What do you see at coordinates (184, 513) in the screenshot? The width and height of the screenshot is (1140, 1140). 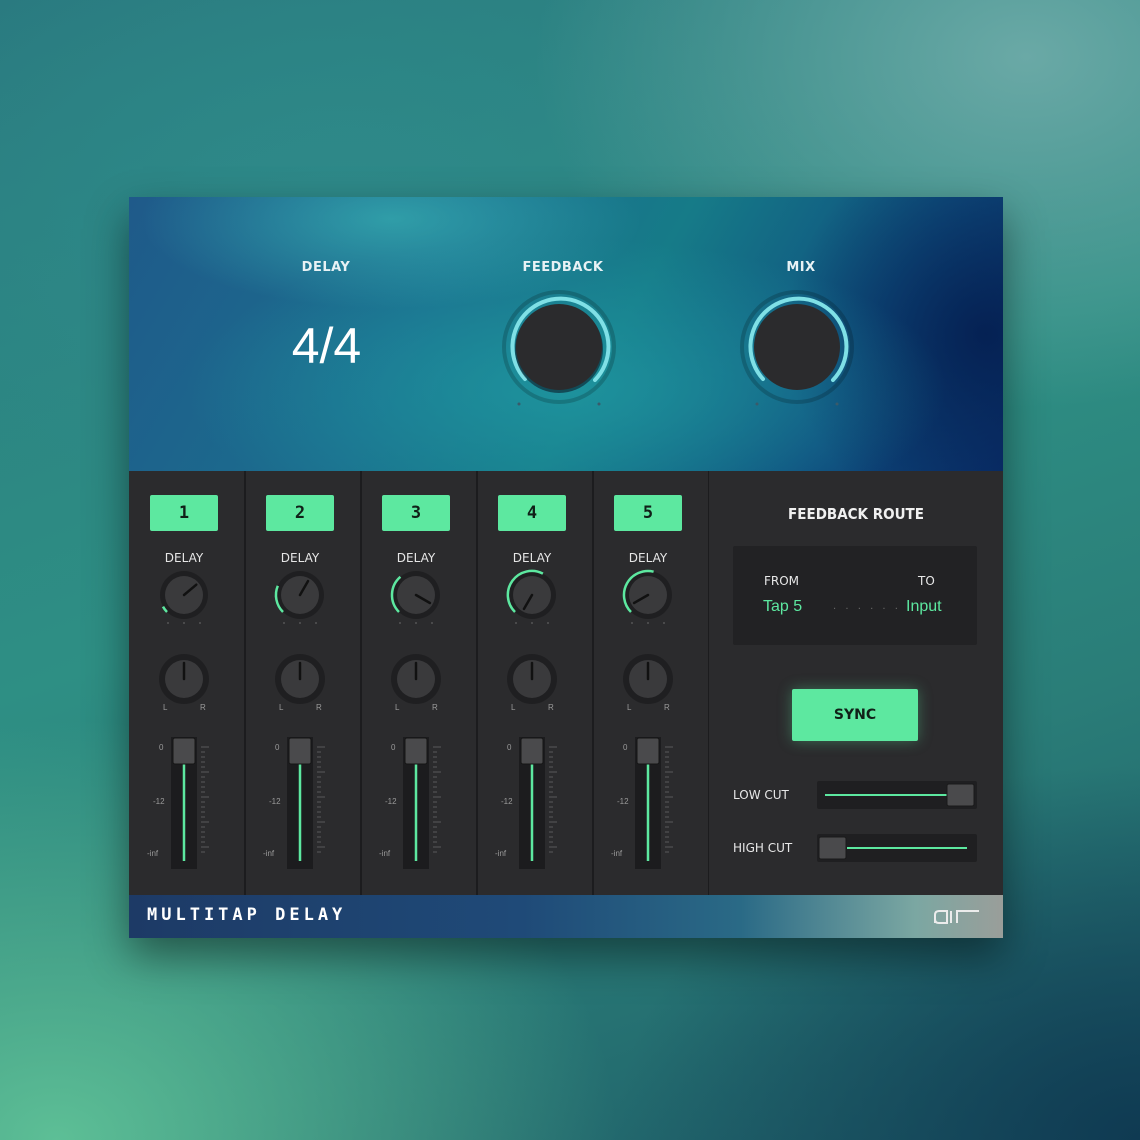 I see `tap-button: 1` at bounding box center [184, 513].